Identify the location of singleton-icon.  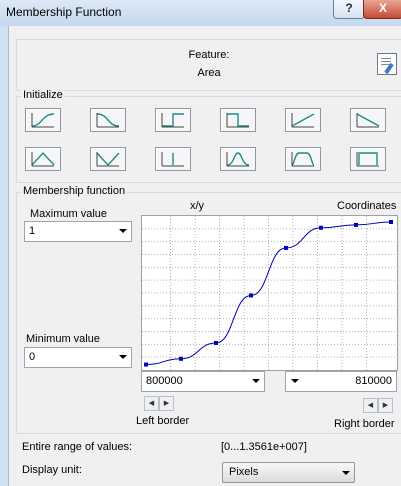
(173, 159).